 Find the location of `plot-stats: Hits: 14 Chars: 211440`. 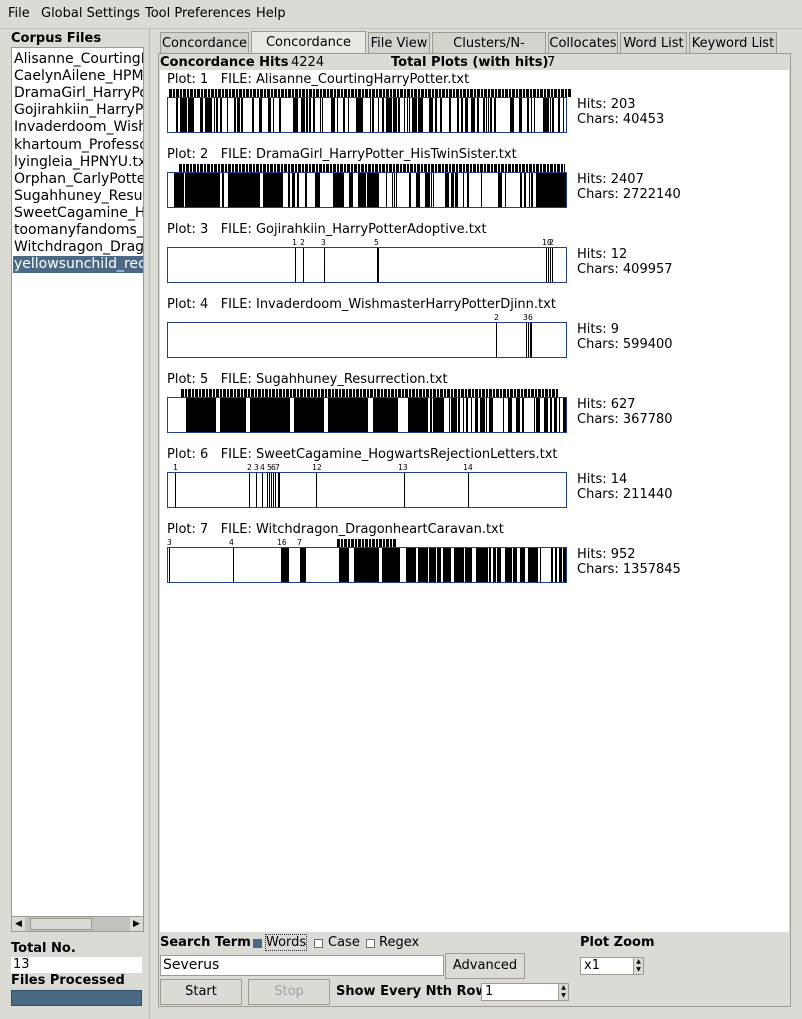

plot-stats: Hits: 14 Chars: 211440 is located at coordinates (625, 487).